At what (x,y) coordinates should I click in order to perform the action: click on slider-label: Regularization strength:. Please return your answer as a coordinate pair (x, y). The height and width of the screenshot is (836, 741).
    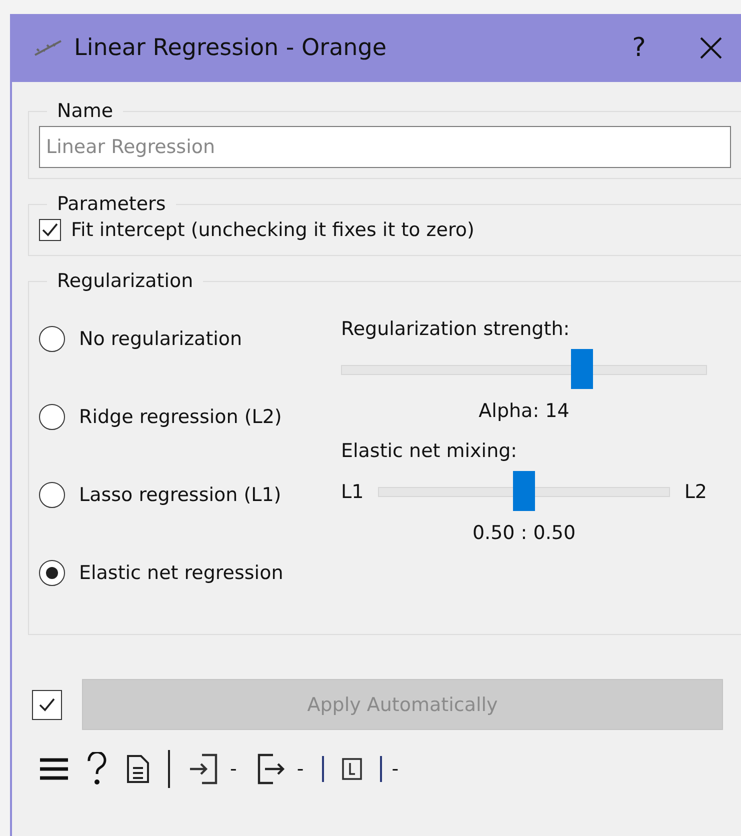
    Looking at the image, I should click on (456, 329).